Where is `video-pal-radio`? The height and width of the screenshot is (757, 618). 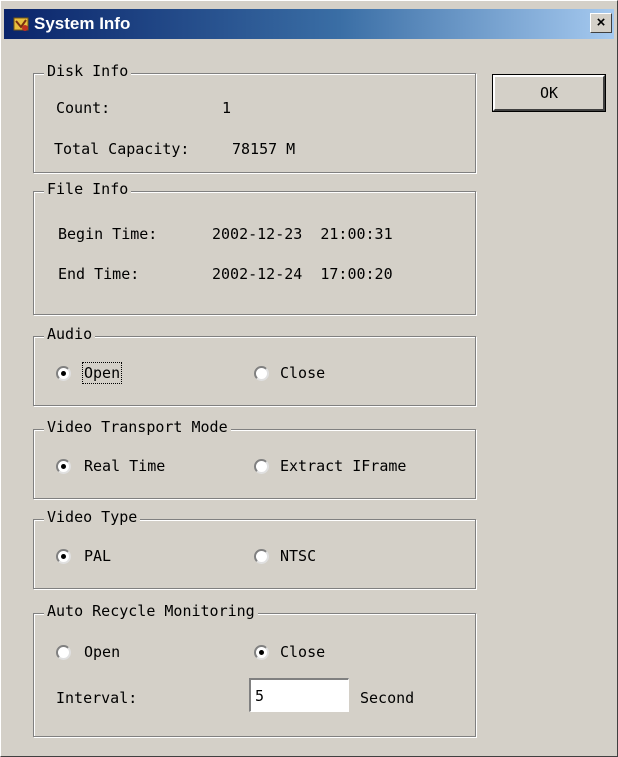
video-pal-radio is located at coordinates (63, 556).